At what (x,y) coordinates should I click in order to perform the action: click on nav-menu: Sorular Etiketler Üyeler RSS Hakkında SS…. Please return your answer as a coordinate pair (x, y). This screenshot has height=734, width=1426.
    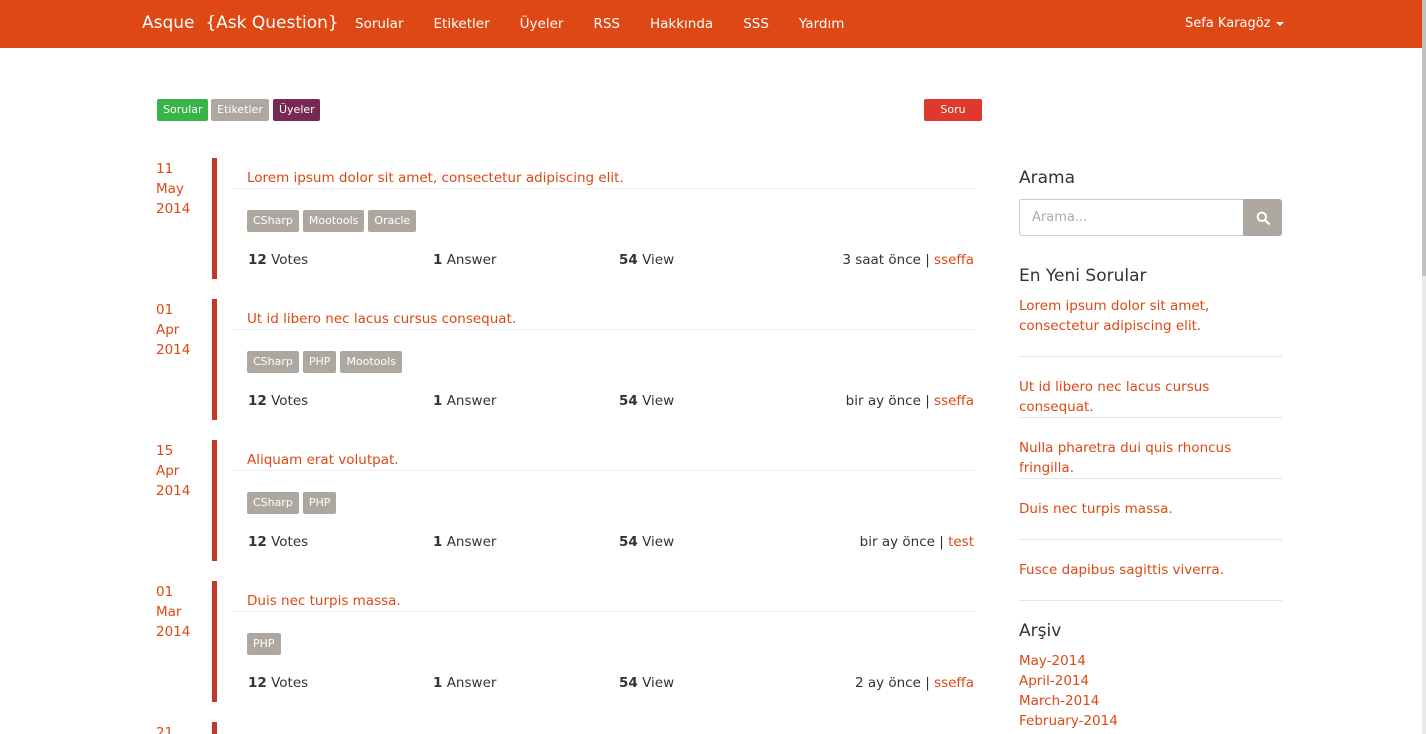
    Looking at the image, I should click on (599, 24).